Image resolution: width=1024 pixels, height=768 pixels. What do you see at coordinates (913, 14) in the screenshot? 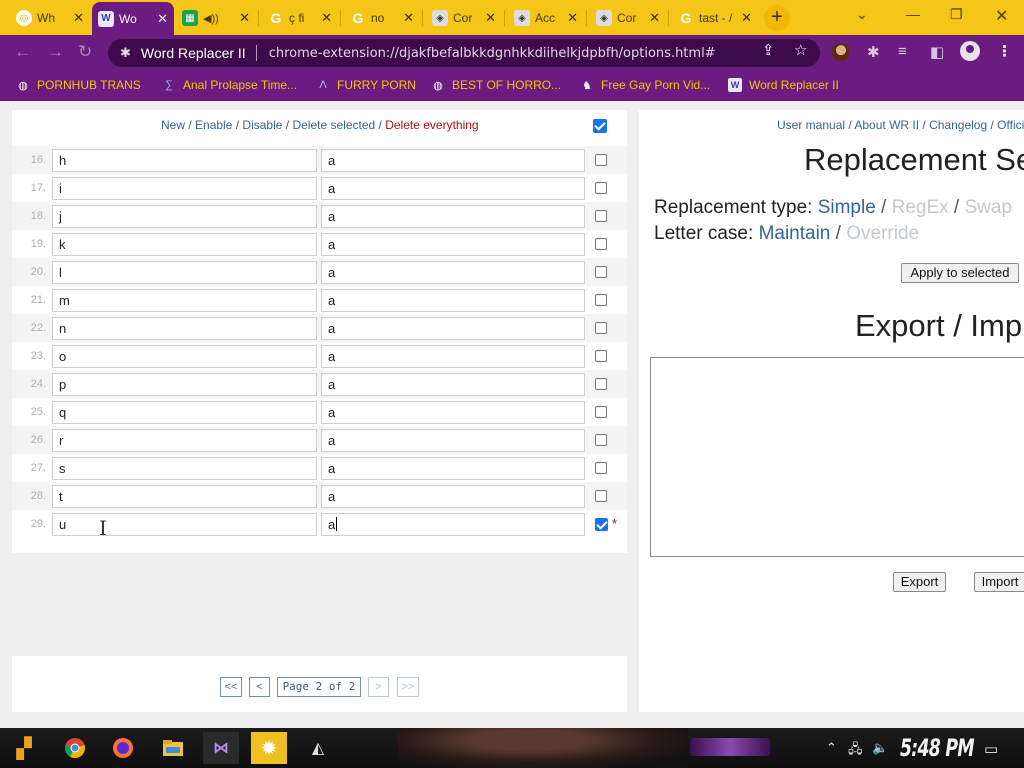
I see `minimize-icon: —` at bounding box center [913, 14].